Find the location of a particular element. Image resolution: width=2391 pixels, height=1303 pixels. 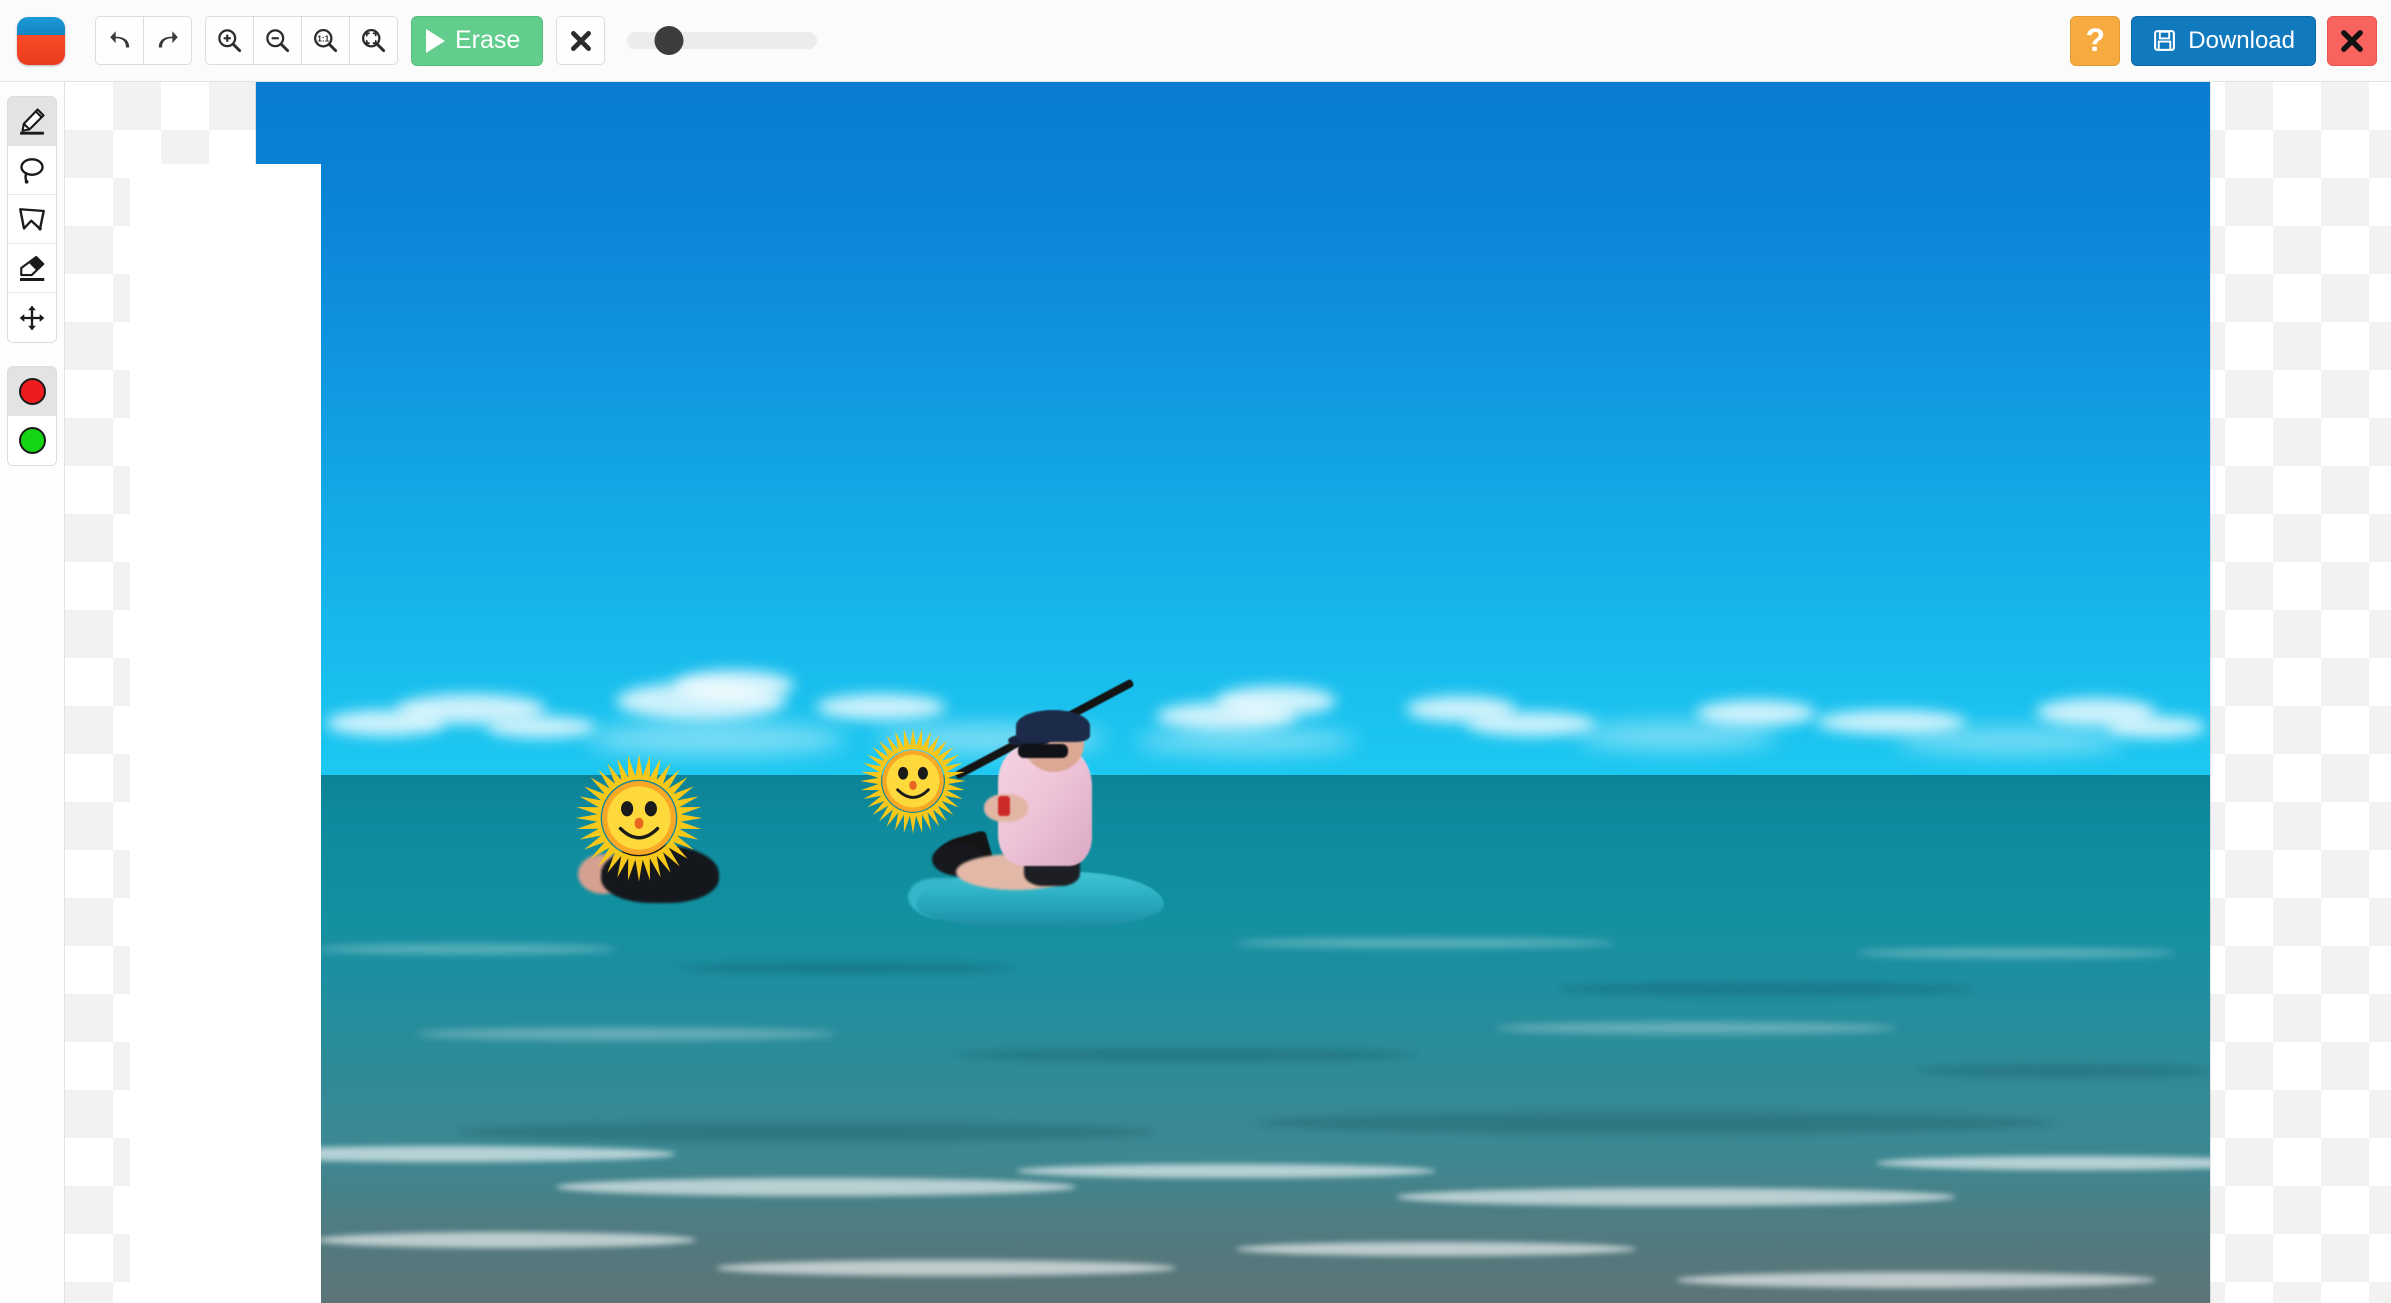

close-button is located at coordinates (2352, 40).